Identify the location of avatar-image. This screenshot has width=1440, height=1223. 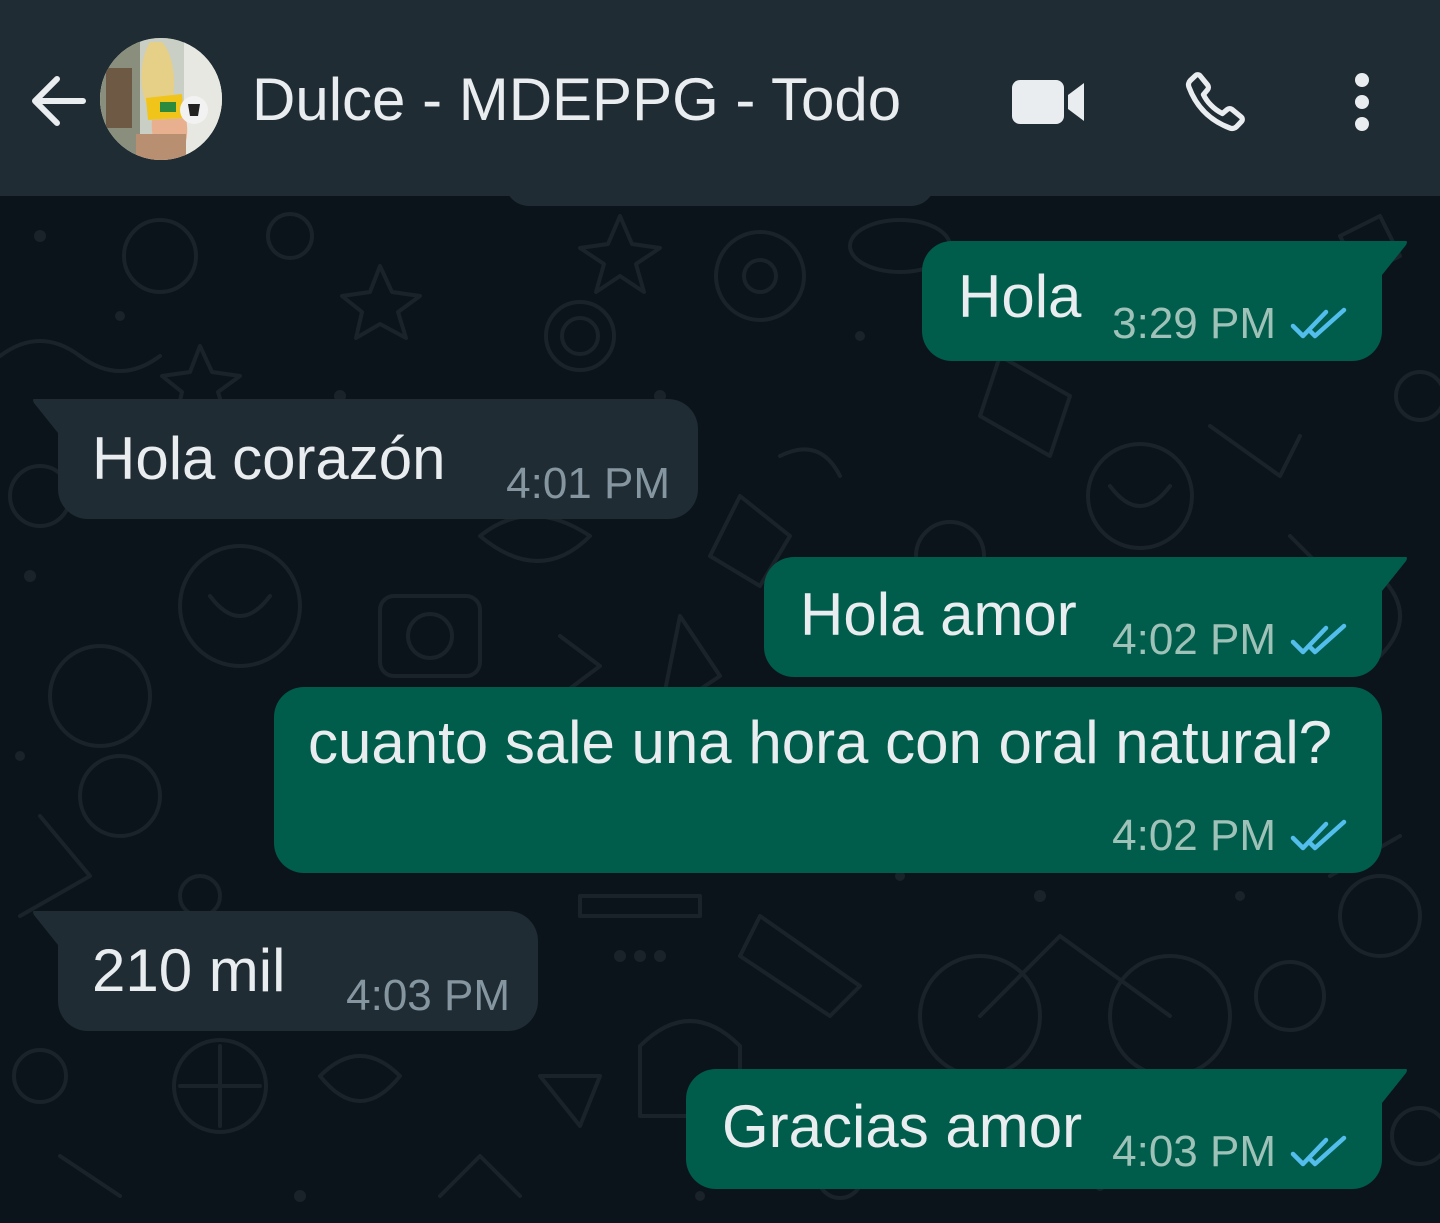
(161, 99).